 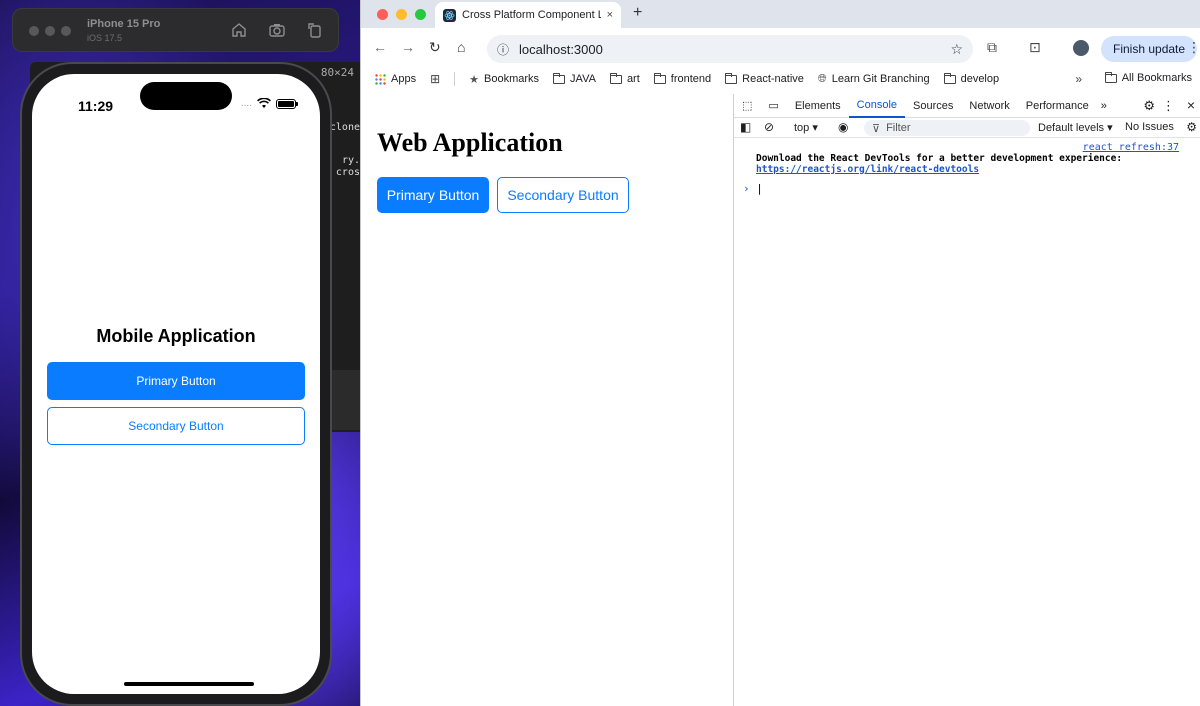 I want to click on sidebar-toggle-icon: ◧, so click(x=745, y=127).